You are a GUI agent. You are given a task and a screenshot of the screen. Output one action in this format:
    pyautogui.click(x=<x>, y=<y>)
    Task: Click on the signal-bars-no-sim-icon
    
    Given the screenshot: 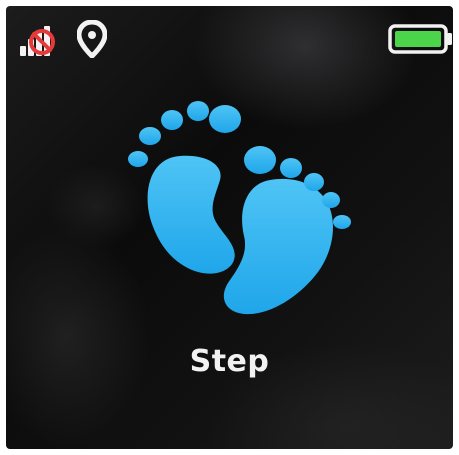 What is the action you would take?
    pyautogui.click(x=37, y=41)
    